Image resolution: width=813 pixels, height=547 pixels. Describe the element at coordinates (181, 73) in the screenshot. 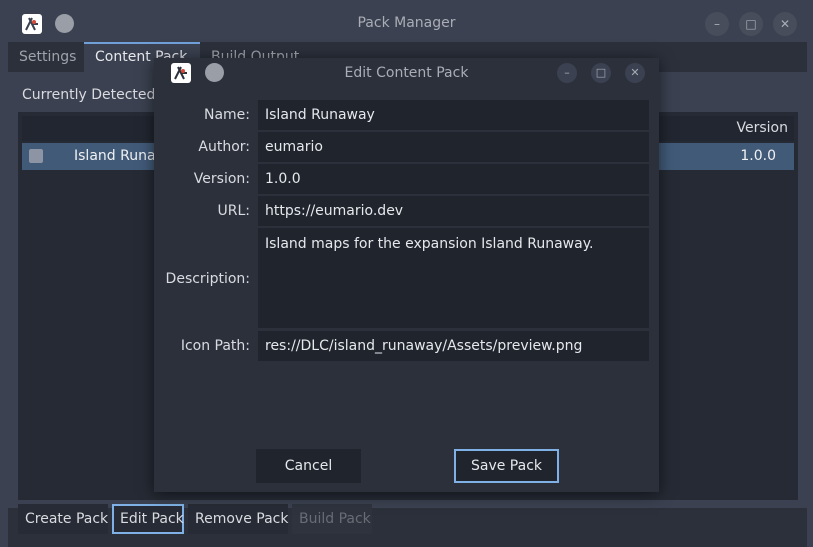

I see `dialog-app-logo-icon` at that location.